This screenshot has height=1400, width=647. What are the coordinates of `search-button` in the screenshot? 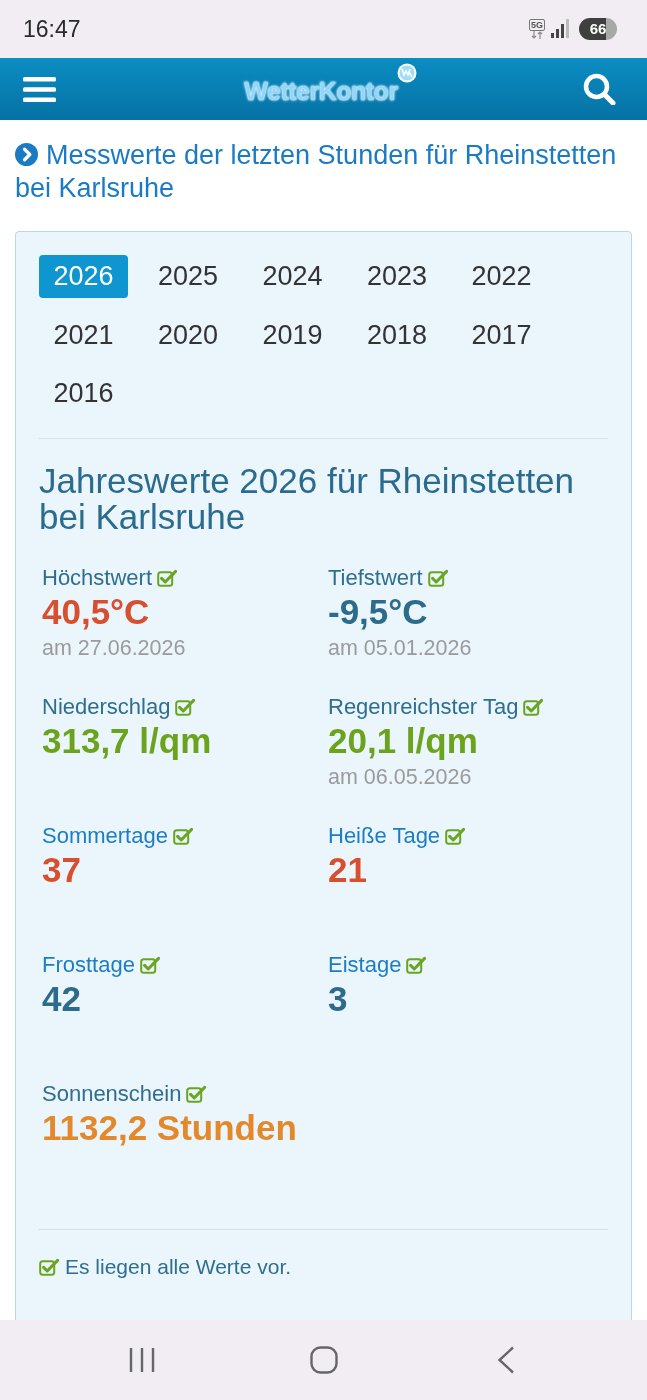 It's located at (600, 89).